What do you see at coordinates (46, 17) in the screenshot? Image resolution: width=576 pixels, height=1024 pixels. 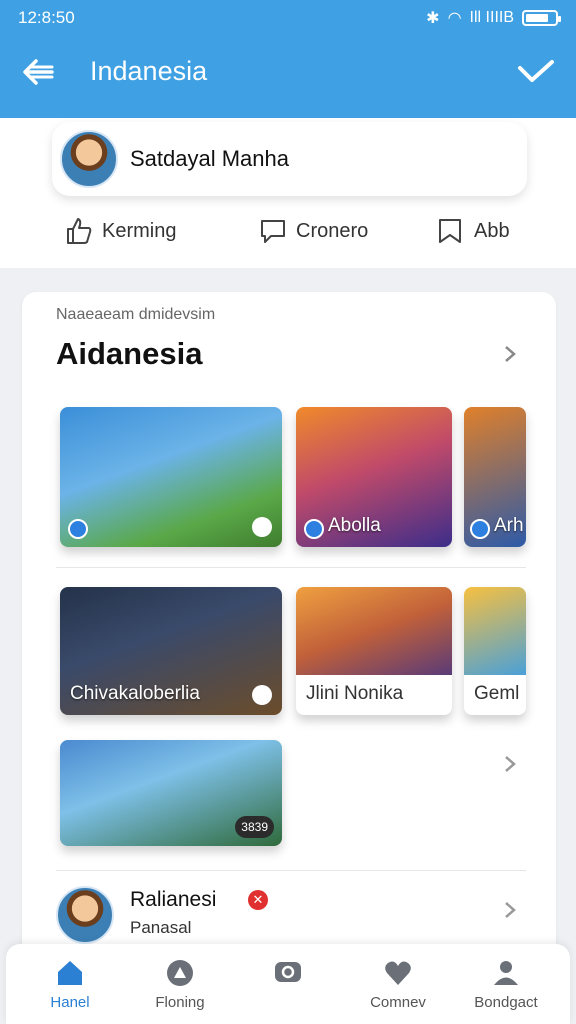 I see `status-time: 12:8:50` at bounding box center [46, 17].